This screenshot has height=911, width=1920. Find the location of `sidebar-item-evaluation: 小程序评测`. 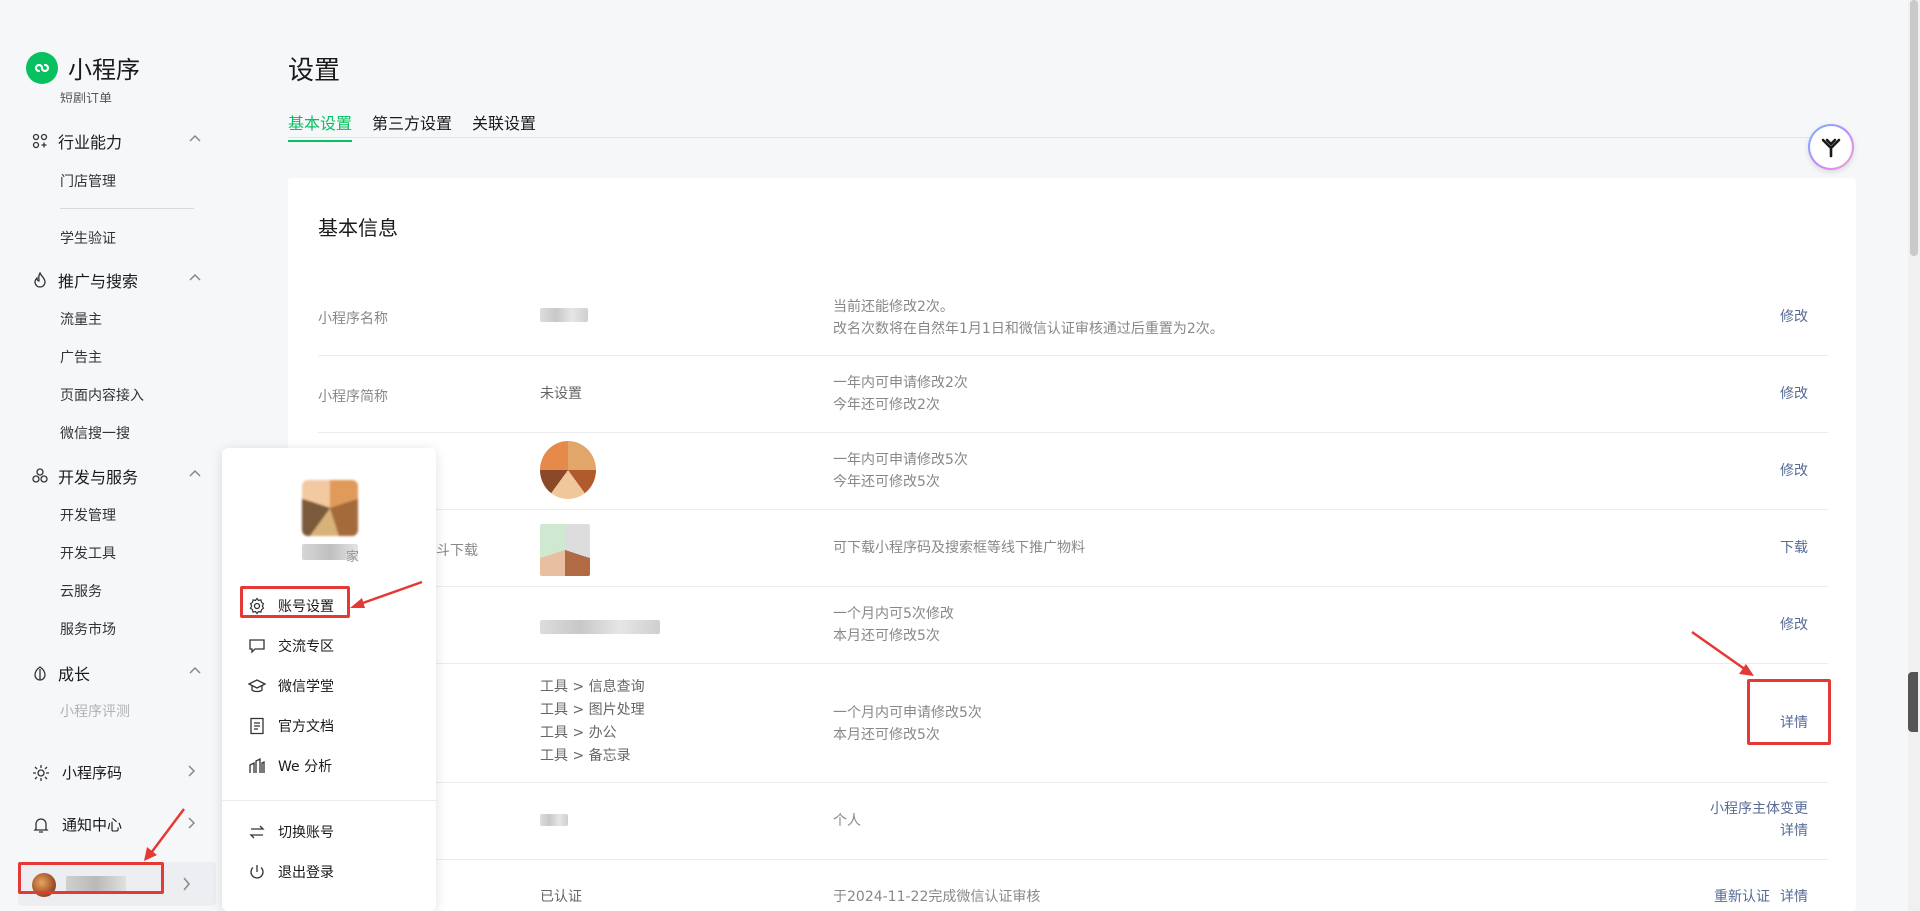

sidebar-item-evaluation: 小程序评测 is located at coordinates (95, 711).